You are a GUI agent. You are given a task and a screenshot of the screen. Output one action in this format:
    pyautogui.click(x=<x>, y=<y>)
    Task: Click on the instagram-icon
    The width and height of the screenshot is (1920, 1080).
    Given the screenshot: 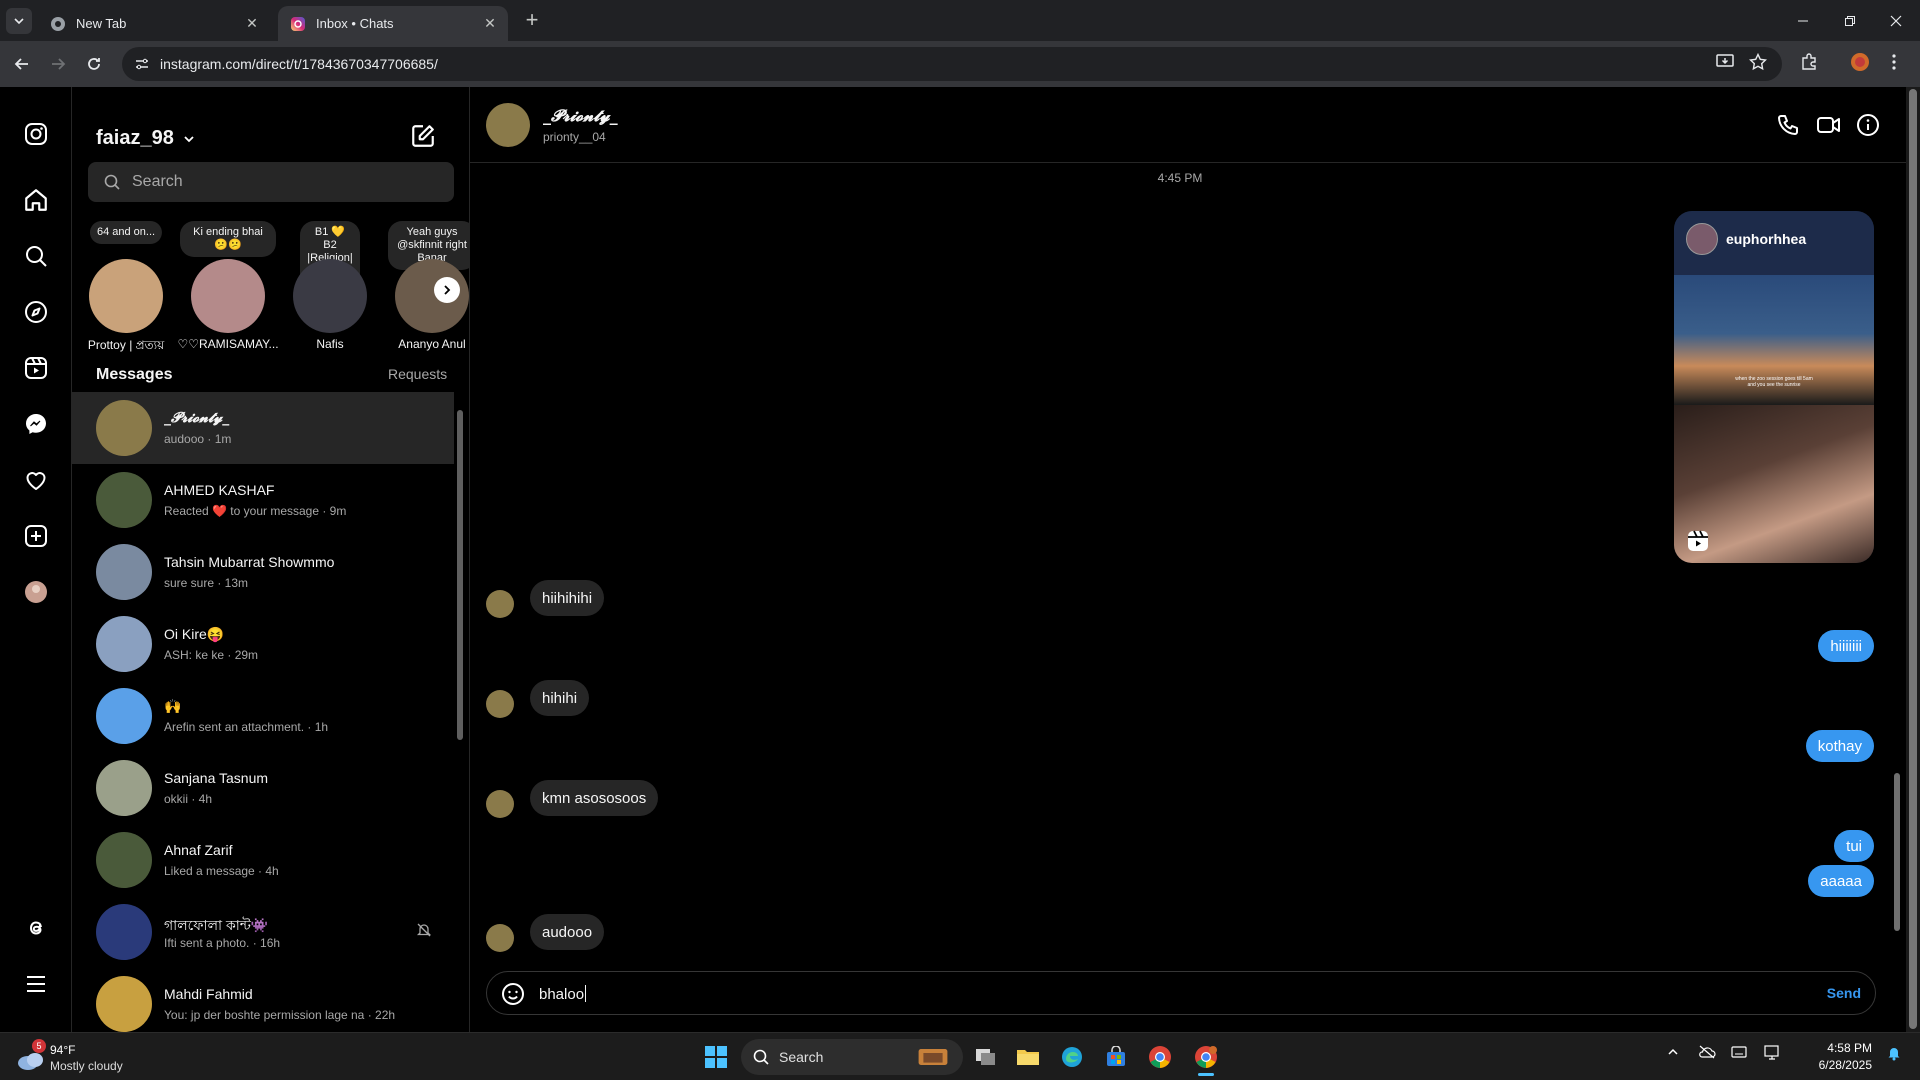 What is the action you would take?
    pyautogui.click(x=298, y=23)
    